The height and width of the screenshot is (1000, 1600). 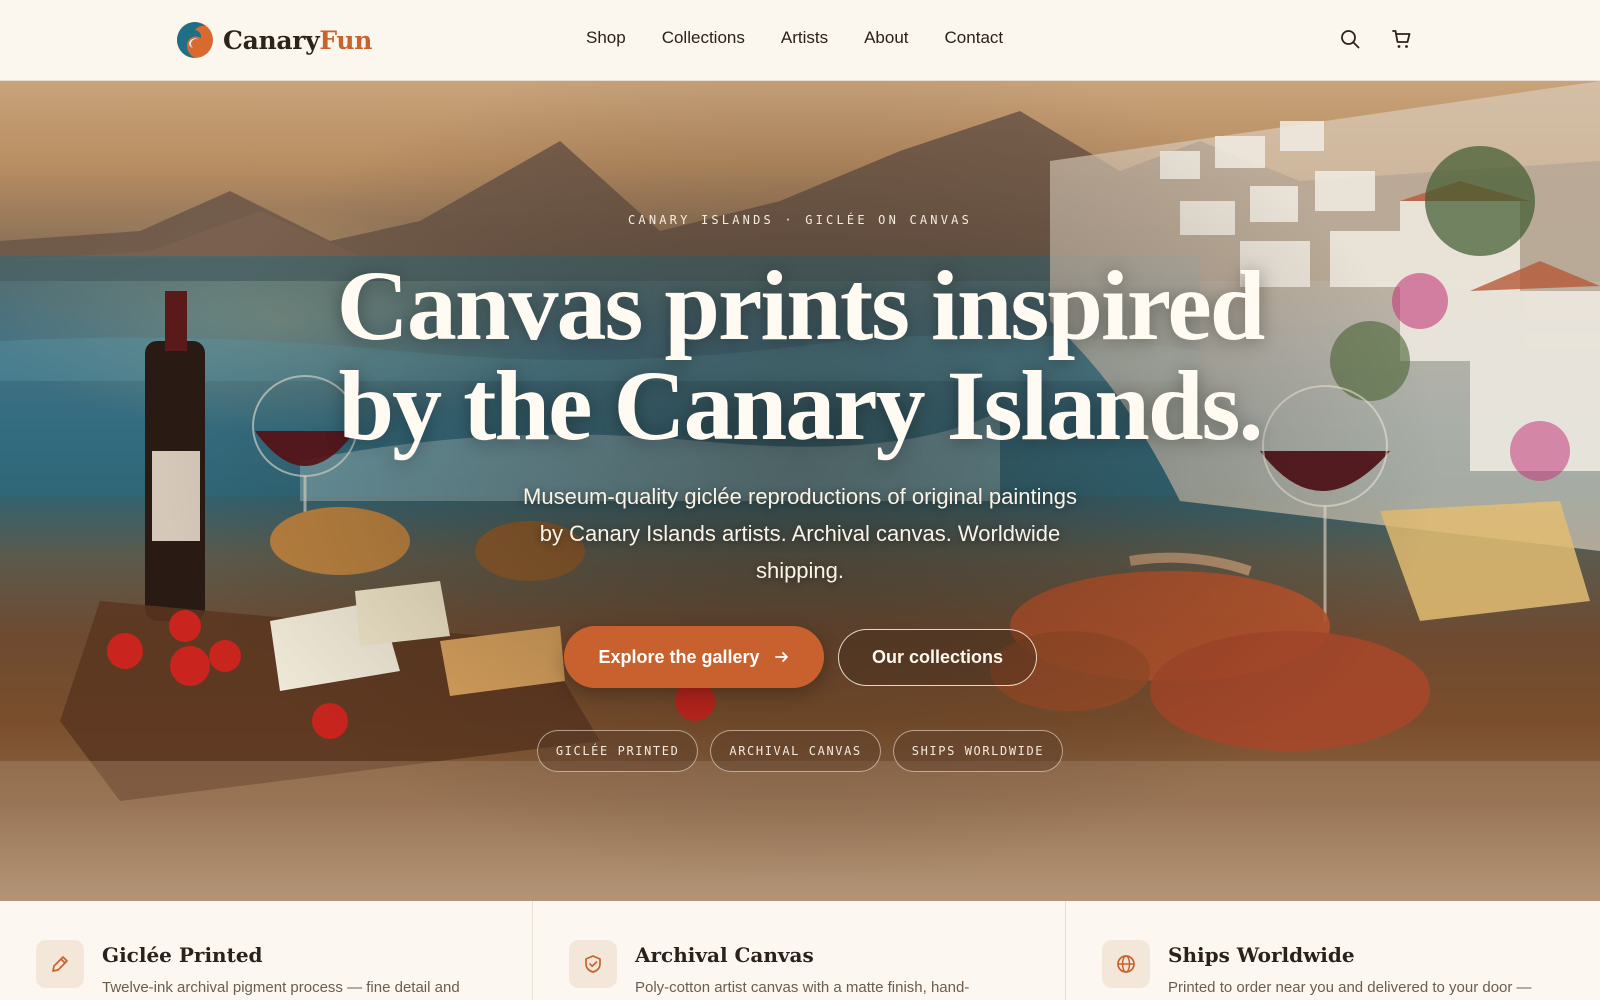 I want to click on feature-title: Archival Canvas, so click(x=724, y=955).